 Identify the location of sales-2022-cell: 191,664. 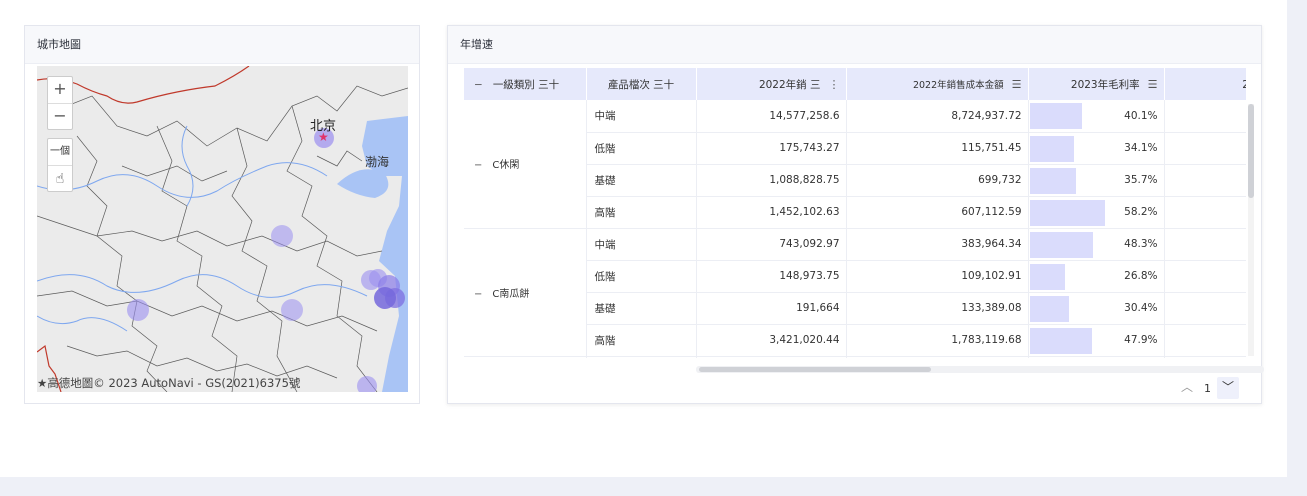
(771, 308).